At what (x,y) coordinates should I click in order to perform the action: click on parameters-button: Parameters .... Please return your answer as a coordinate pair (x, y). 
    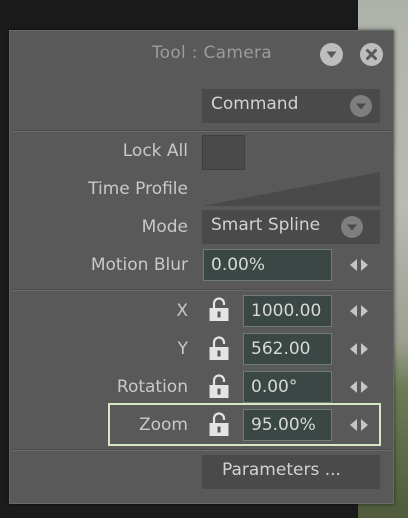
    Looking at the image, I should click on (291, 472).